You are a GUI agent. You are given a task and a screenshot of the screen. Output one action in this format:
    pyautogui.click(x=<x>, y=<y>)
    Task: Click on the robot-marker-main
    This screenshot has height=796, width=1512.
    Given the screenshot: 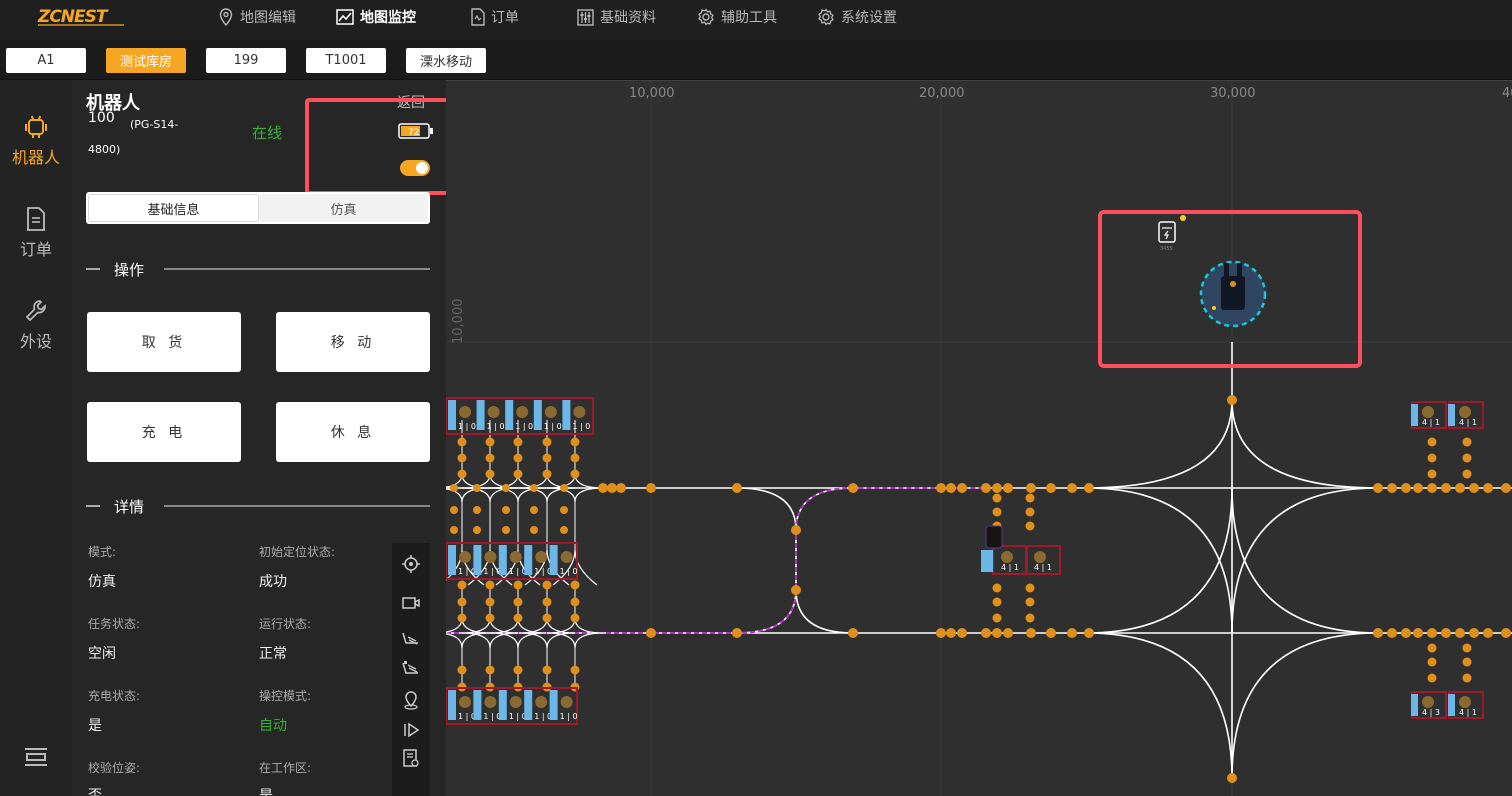 What is the action you would take?
    pyautogui.click(x=1233, y=294)
    